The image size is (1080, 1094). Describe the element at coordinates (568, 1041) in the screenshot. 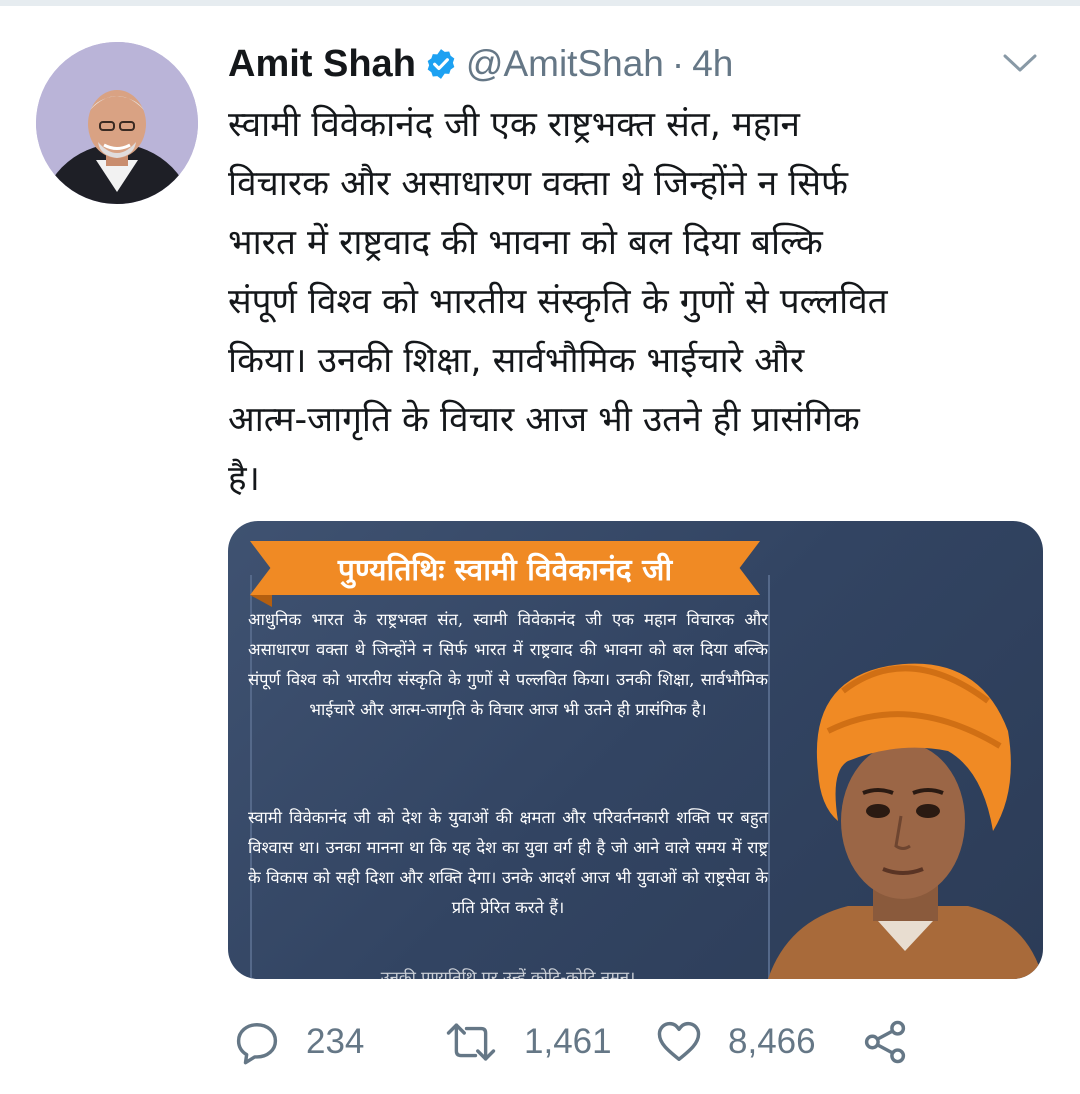

I see `retweet-count: 1,461` at that location.